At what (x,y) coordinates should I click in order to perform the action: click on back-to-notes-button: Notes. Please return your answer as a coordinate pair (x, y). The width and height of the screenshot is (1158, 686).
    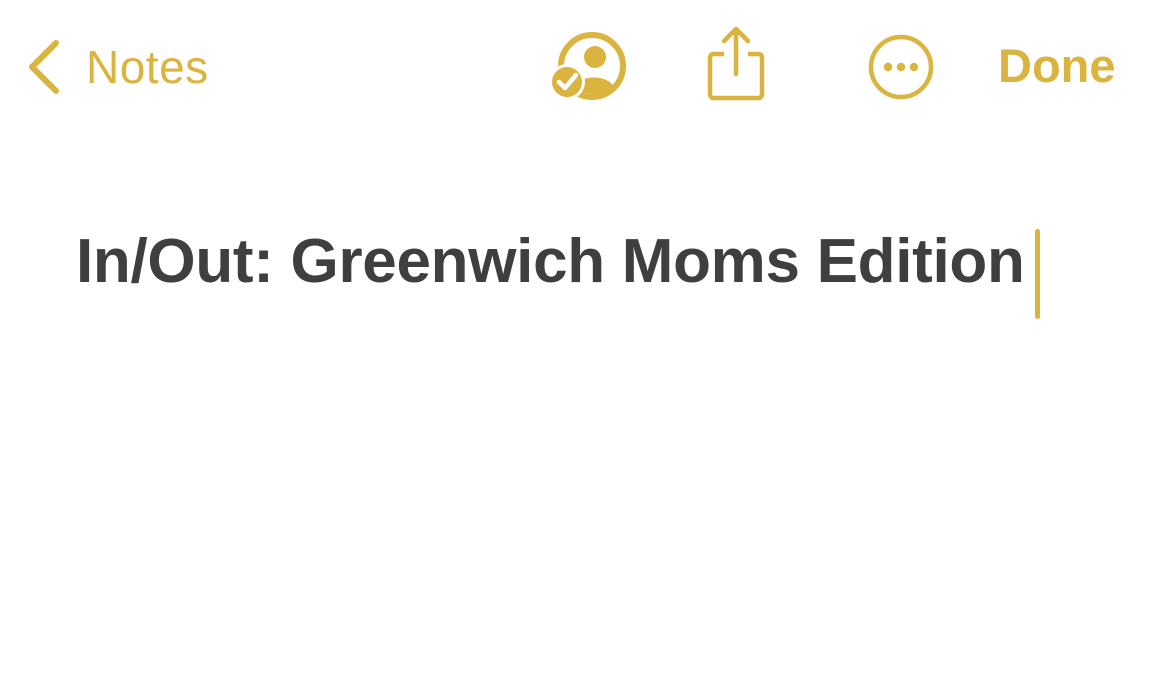
    Looking at the image, I should click on (116, 67).